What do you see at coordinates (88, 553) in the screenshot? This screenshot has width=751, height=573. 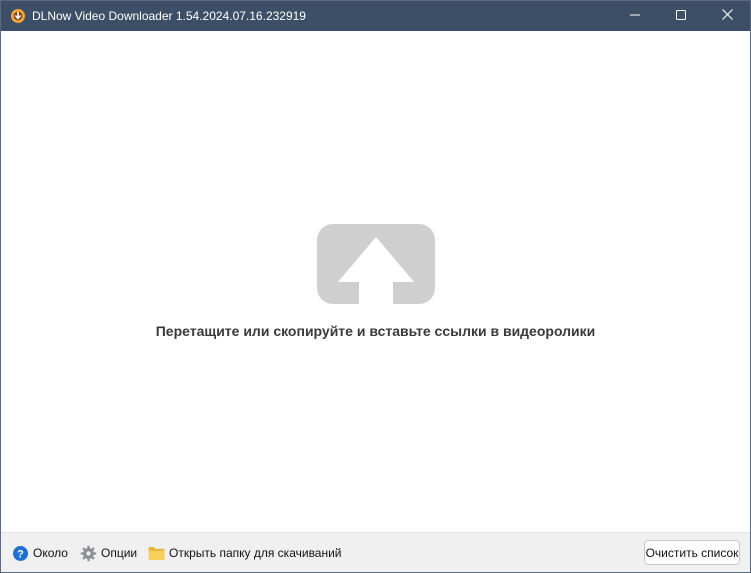 I see `gear-icon` at bounding box center [88, 553].